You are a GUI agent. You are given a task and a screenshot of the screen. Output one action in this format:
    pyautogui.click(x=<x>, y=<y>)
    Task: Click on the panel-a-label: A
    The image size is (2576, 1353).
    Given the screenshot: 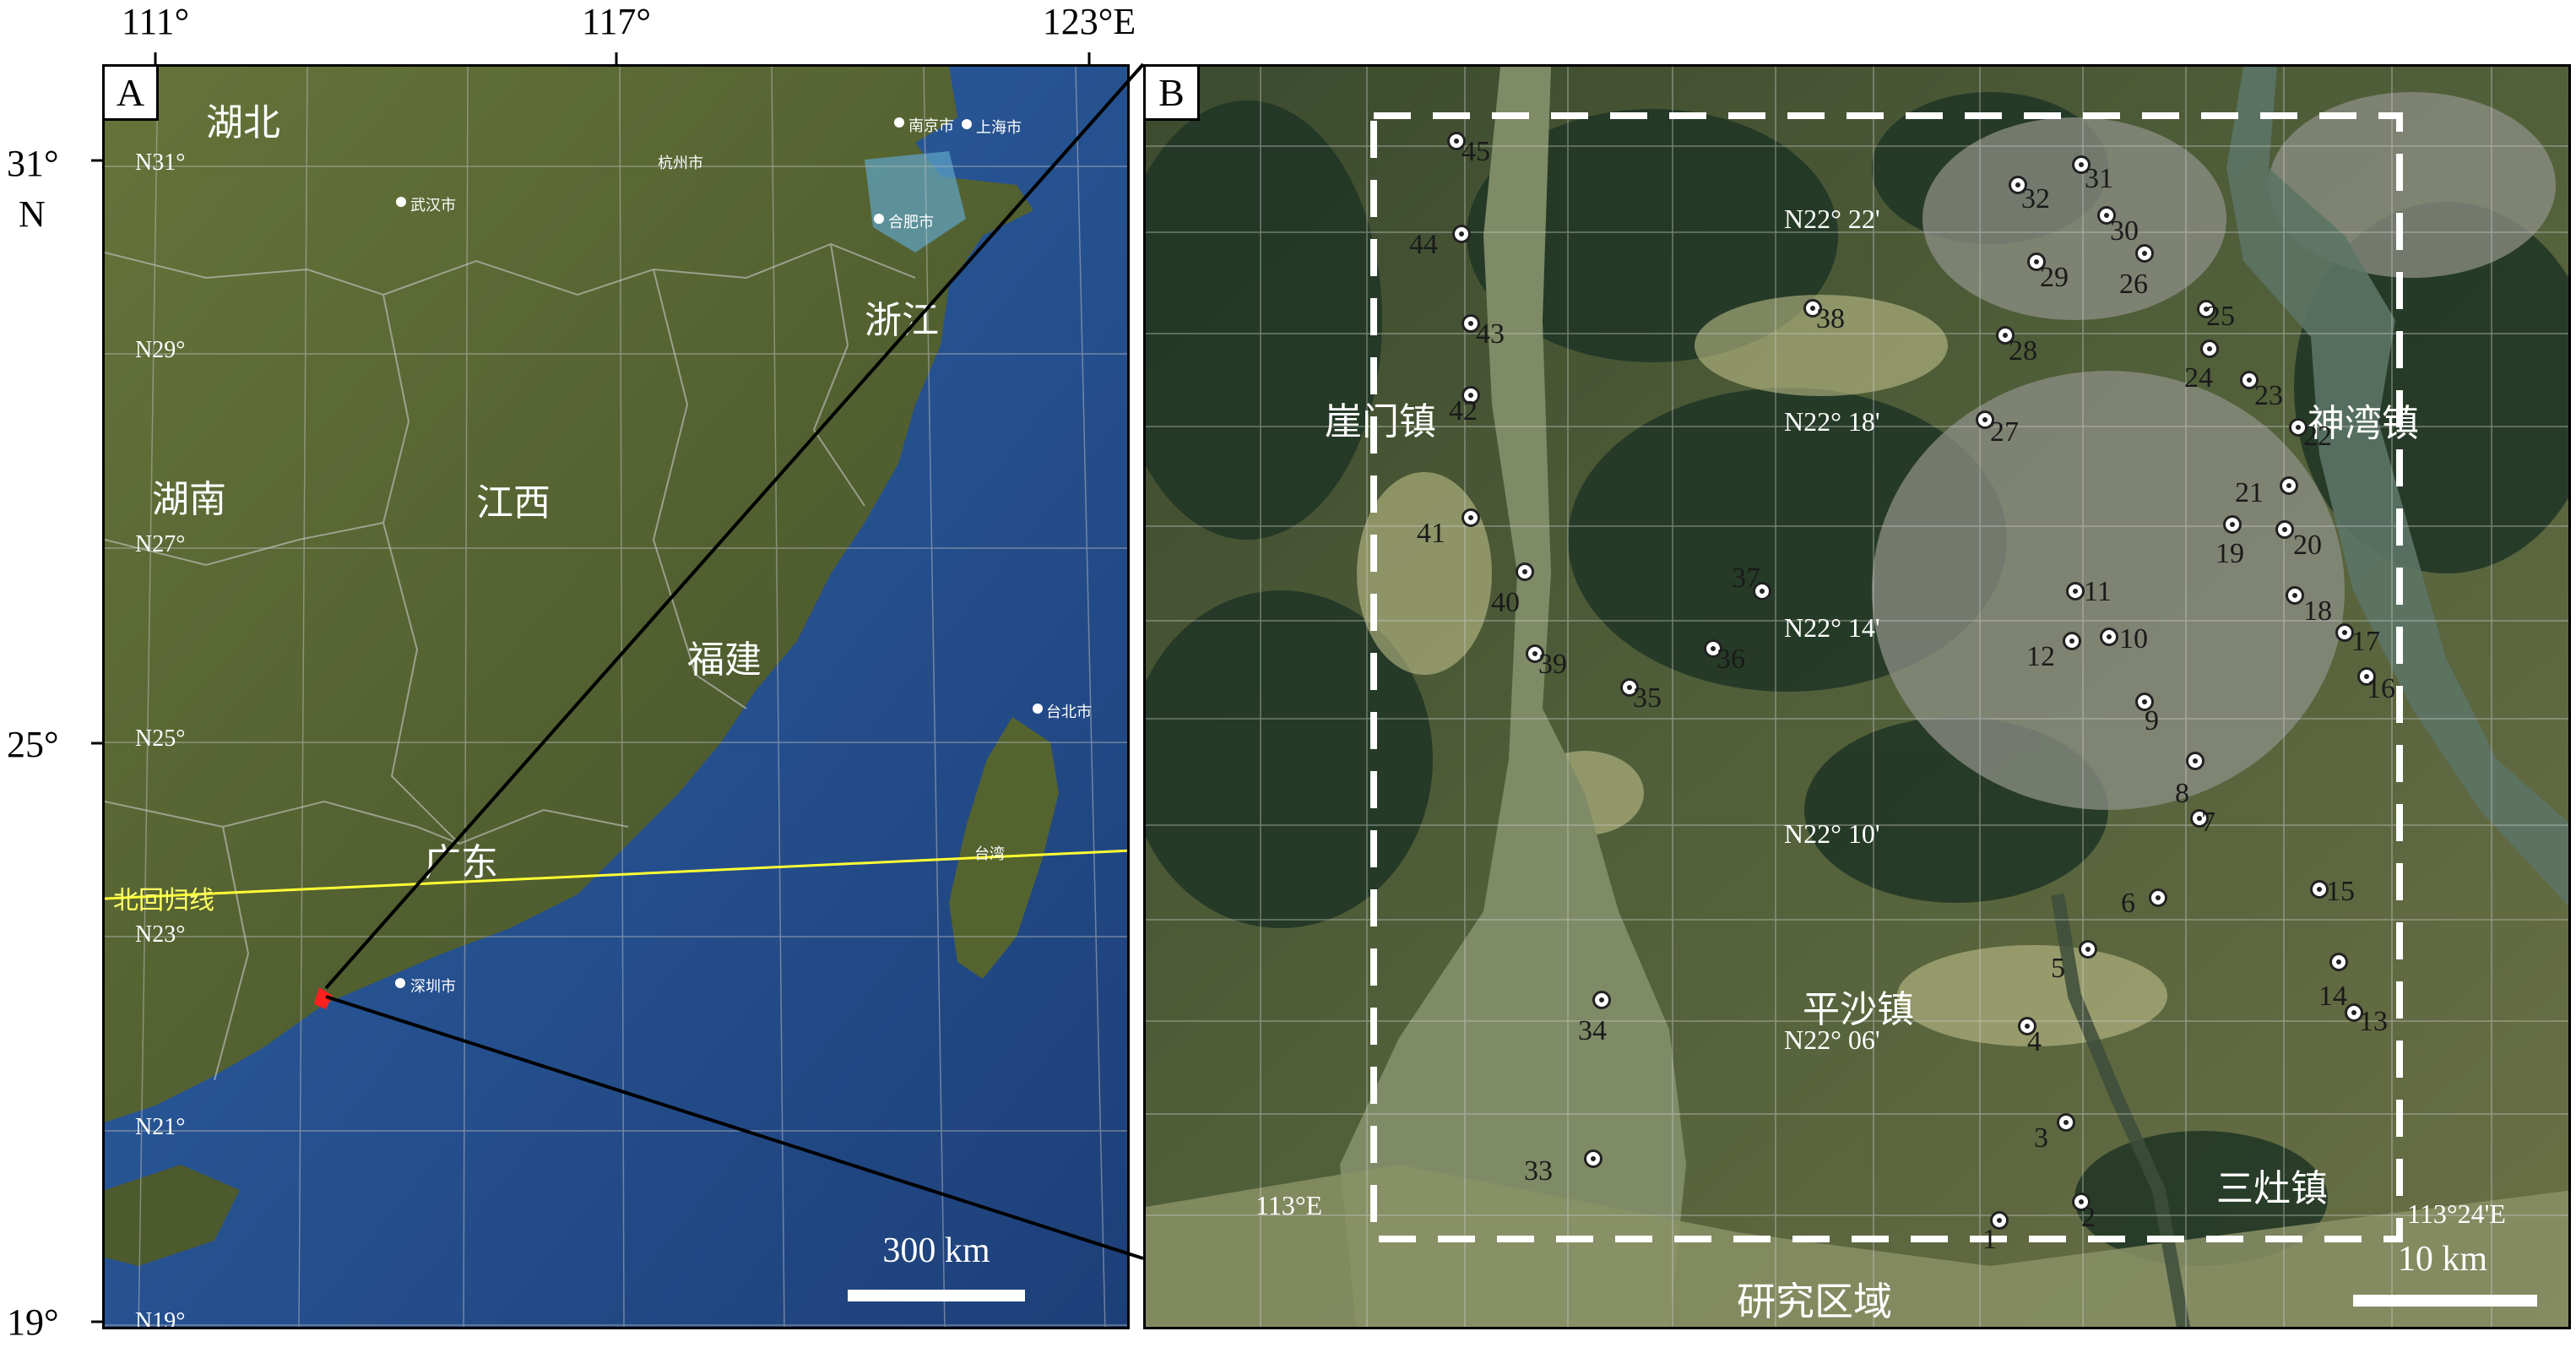 What is the action you would take?
    pyautogui.click(x=132, y=94)
    